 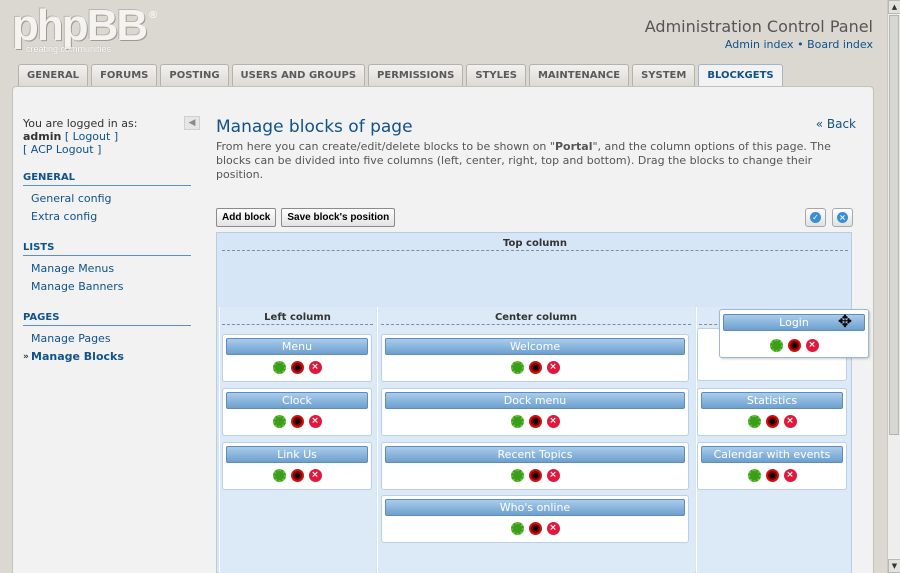 I want to click on cancel-button: ×, so click(x=842, y=217).